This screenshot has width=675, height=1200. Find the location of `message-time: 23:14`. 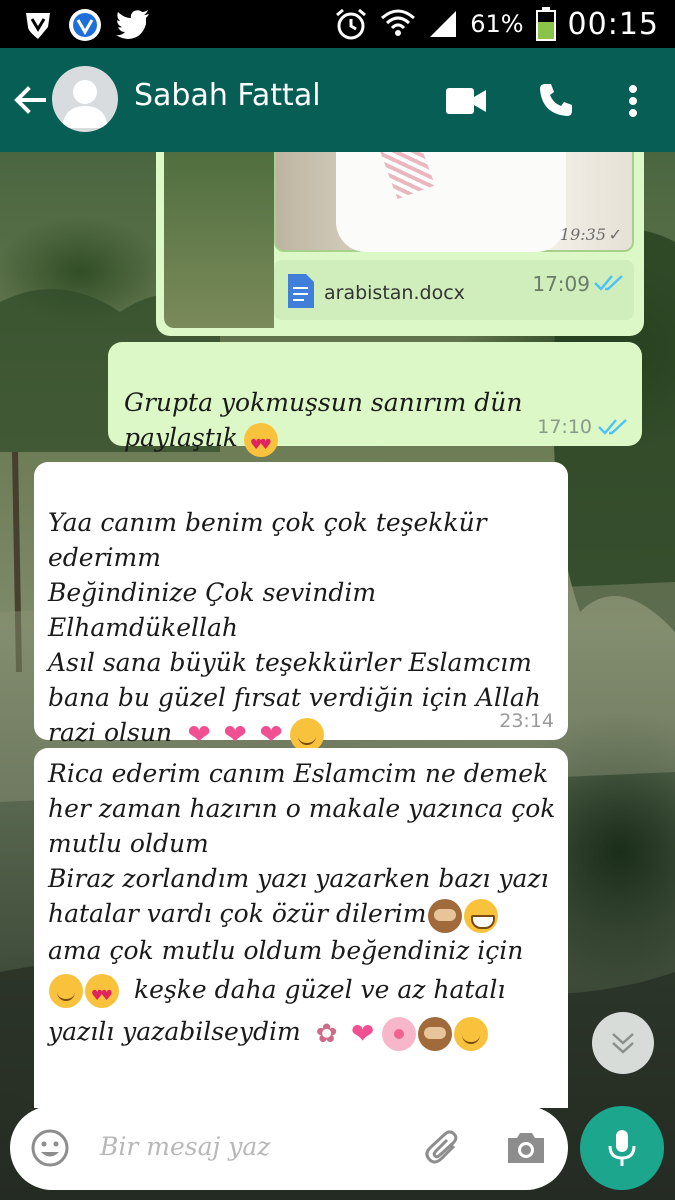

message-time: 23:14 is located at coordinates (526, 721).